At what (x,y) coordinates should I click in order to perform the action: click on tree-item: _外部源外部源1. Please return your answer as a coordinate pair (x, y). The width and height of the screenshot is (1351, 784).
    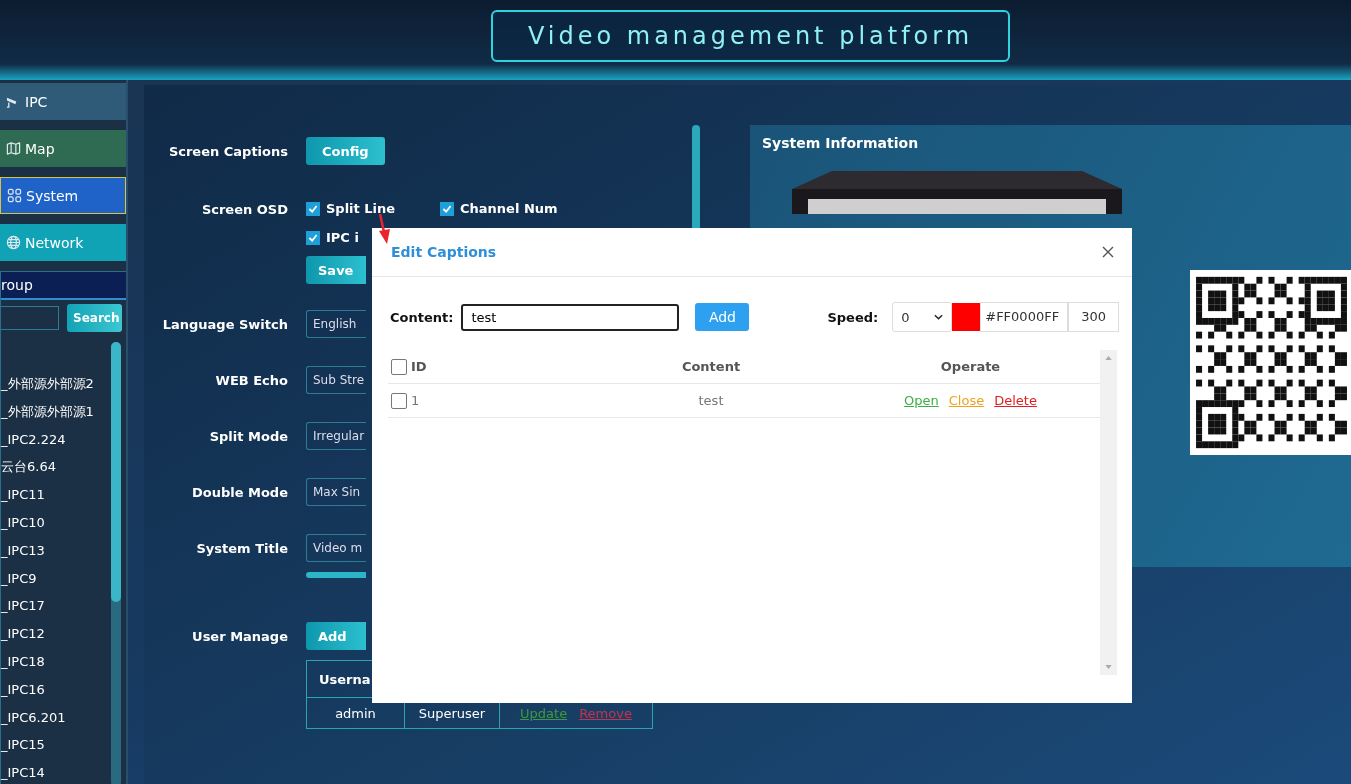
    Looking at the image, I should click on (56, 411).